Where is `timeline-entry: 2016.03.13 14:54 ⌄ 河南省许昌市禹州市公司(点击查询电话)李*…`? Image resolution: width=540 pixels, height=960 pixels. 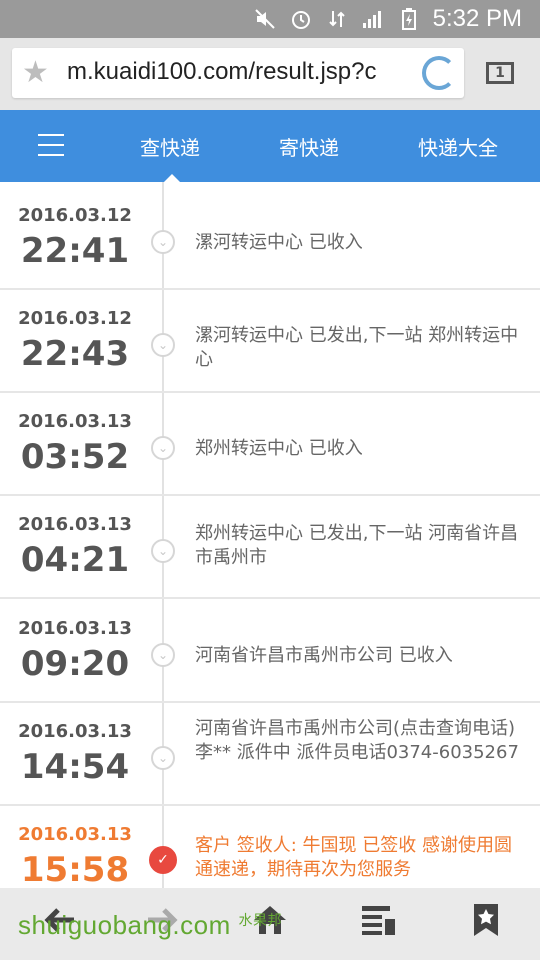 timeline-entry: 2016.03.13 14:54 ⌄ 河南省许昌市禹州市公司(点击查询电话)李*… is located at coordinates (270, 754).